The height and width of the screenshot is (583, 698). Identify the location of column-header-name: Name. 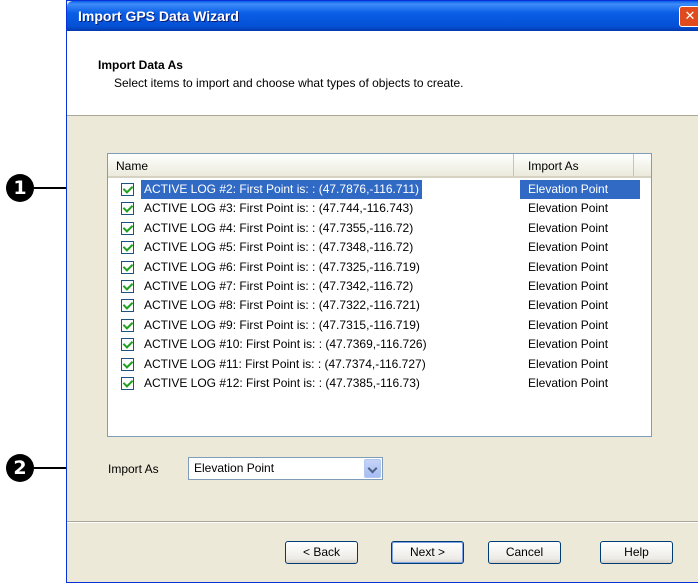
(315, 165).